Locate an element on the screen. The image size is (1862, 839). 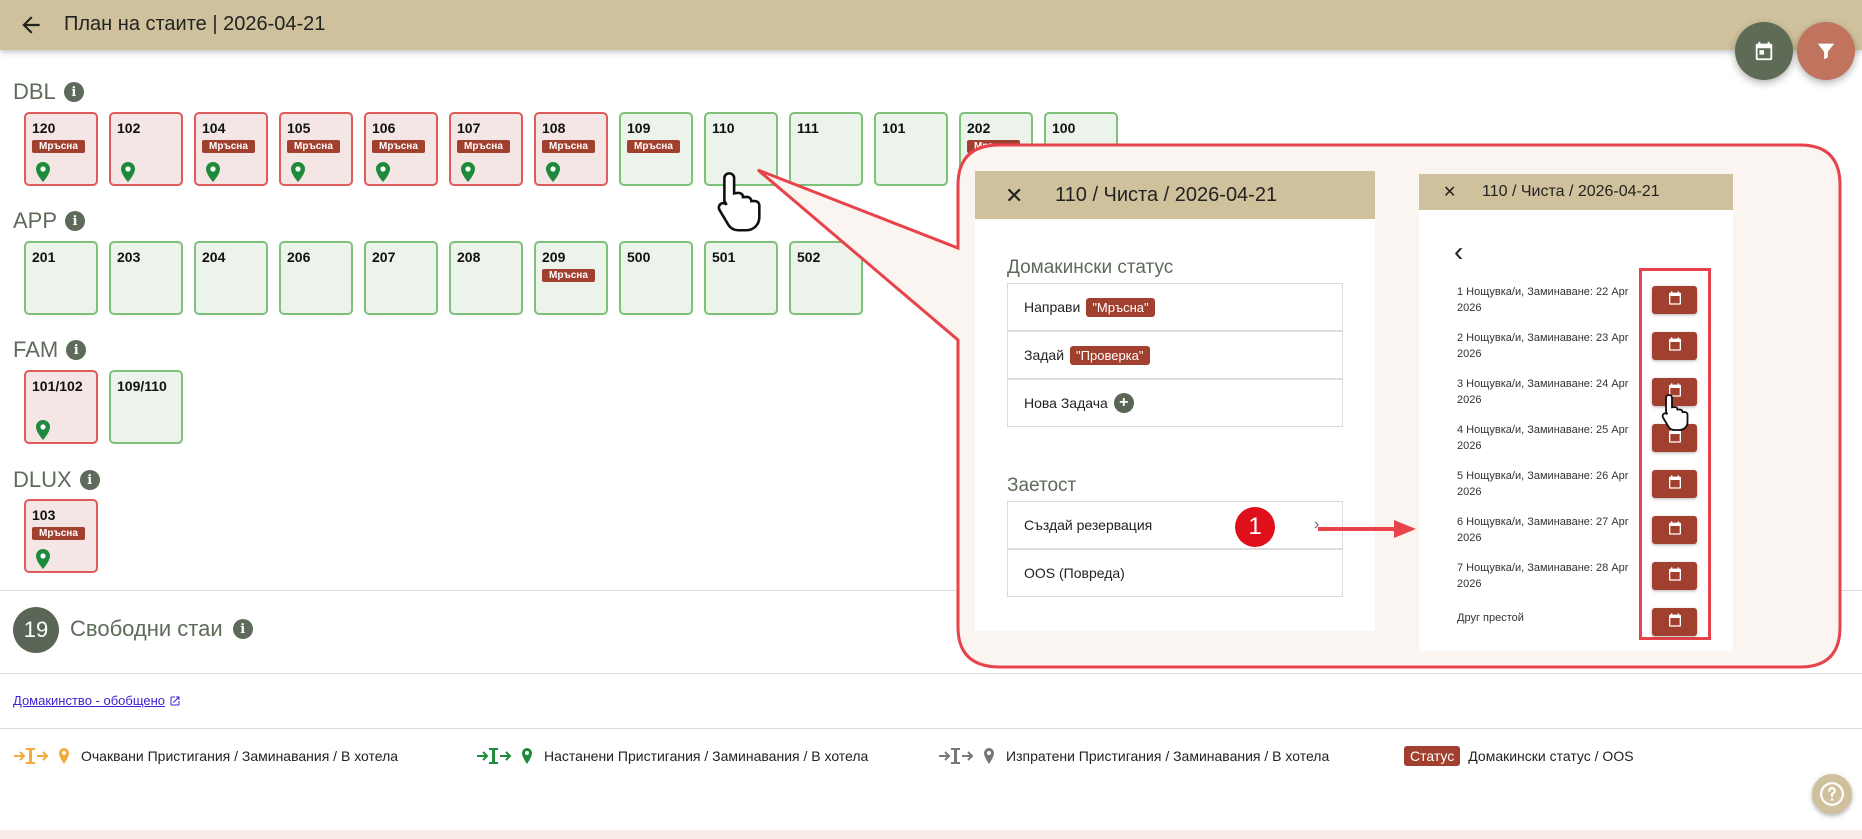
panel-title: 110 / Чиста / 2026-04-21 is located at coordinates (1166, 195).